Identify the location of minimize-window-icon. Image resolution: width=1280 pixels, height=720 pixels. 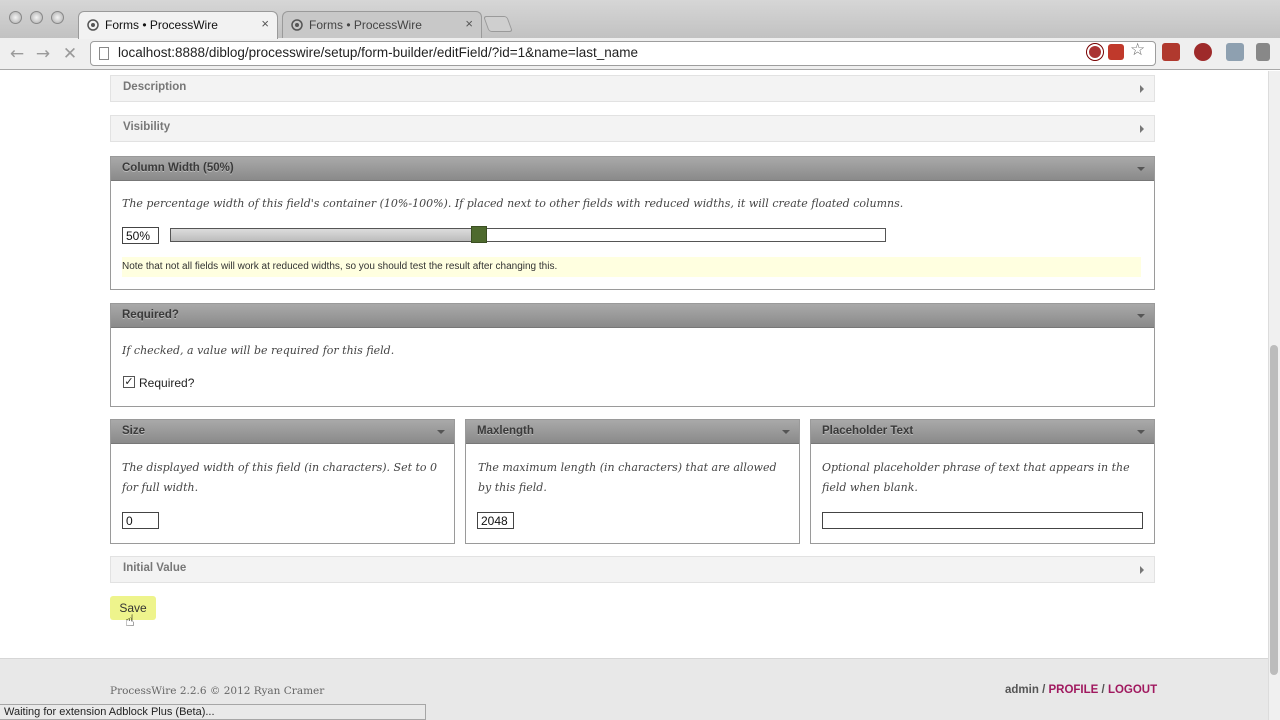
(36, 17).